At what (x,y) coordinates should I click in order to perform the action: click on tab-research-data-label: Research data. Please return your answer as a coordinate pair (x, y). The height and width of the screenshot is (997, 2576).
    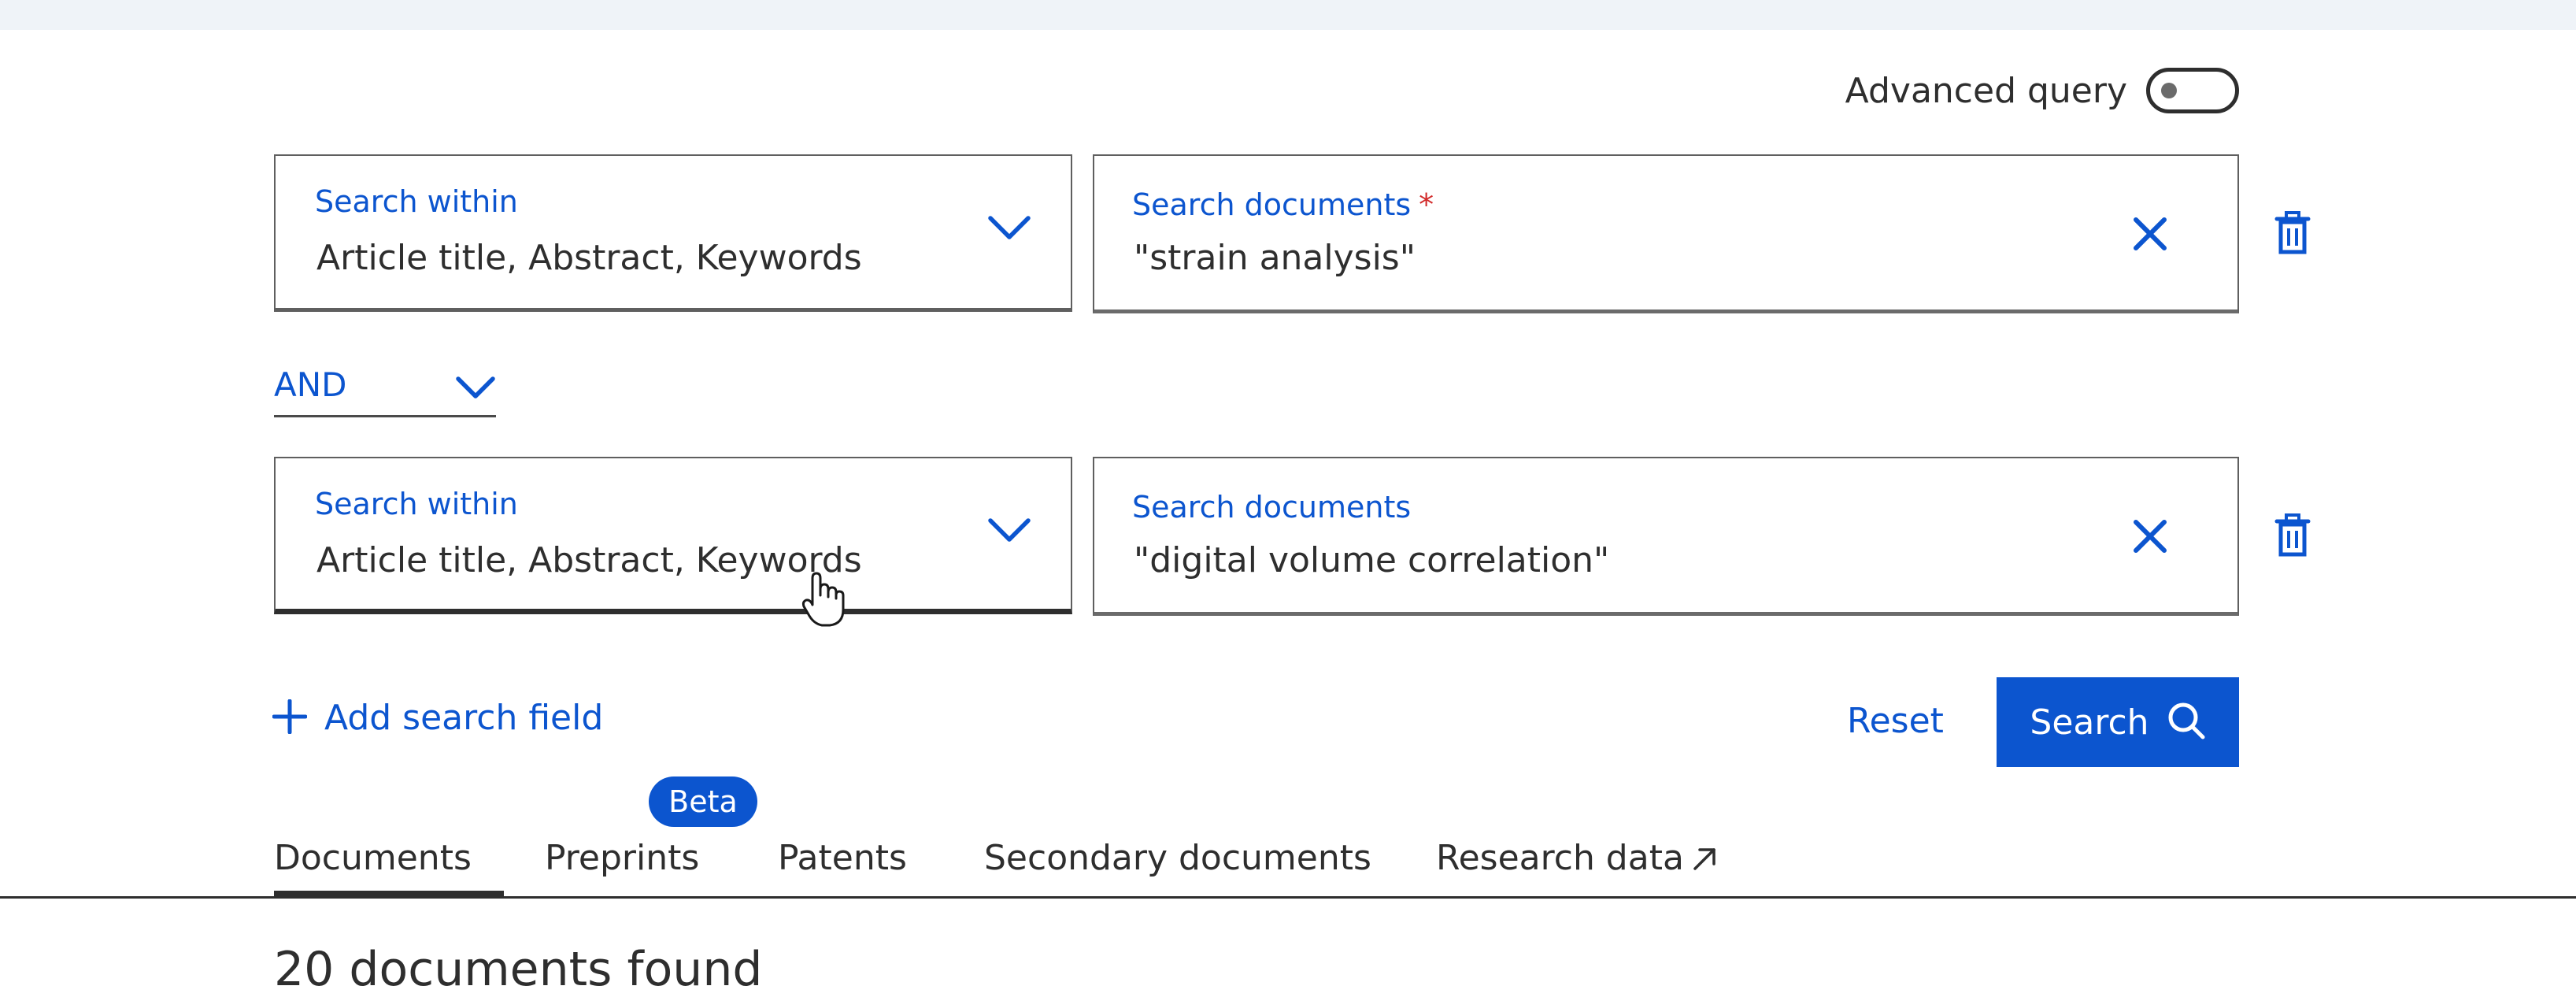
    Looking at the image, I should click on (1560, 858).